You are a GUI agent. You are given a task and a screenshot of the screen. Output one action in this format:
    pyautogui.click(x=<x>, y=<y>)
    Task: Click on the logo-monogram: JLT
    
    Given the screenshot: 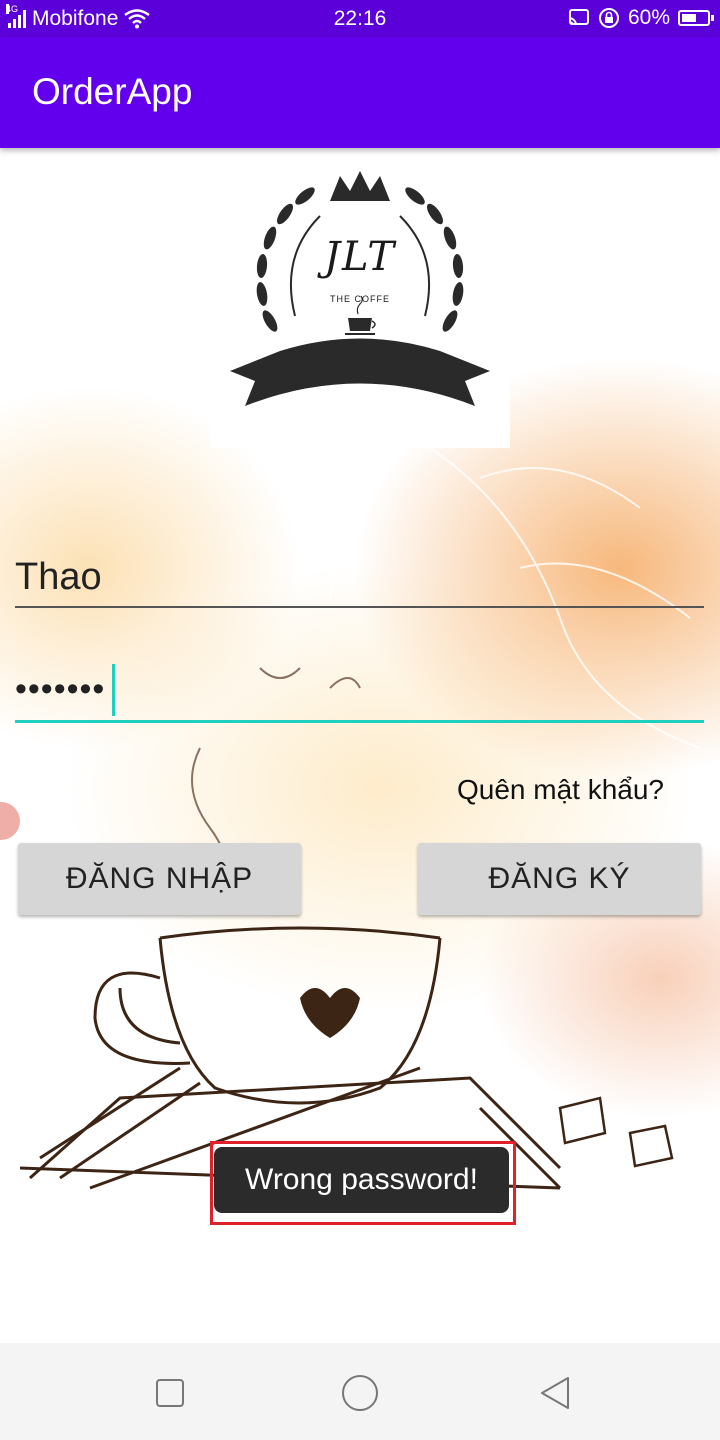 What is the action you would take?
    pyautogui.click(x=359, y=257)
    